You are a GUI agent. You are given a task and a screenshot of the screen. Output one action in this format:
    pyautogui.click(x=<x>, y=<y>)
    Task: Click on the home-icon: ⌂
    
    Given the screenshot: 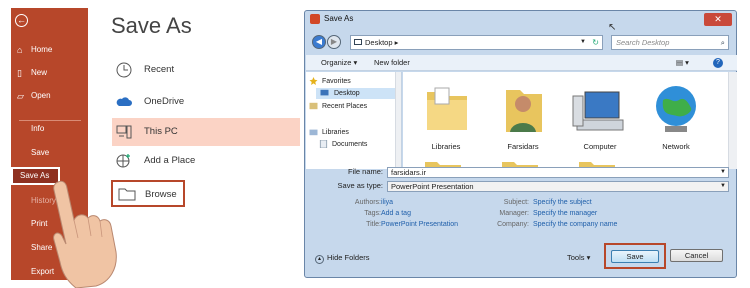 What is the action you would take?
    pyautogui.click(x=20, y=50)
    